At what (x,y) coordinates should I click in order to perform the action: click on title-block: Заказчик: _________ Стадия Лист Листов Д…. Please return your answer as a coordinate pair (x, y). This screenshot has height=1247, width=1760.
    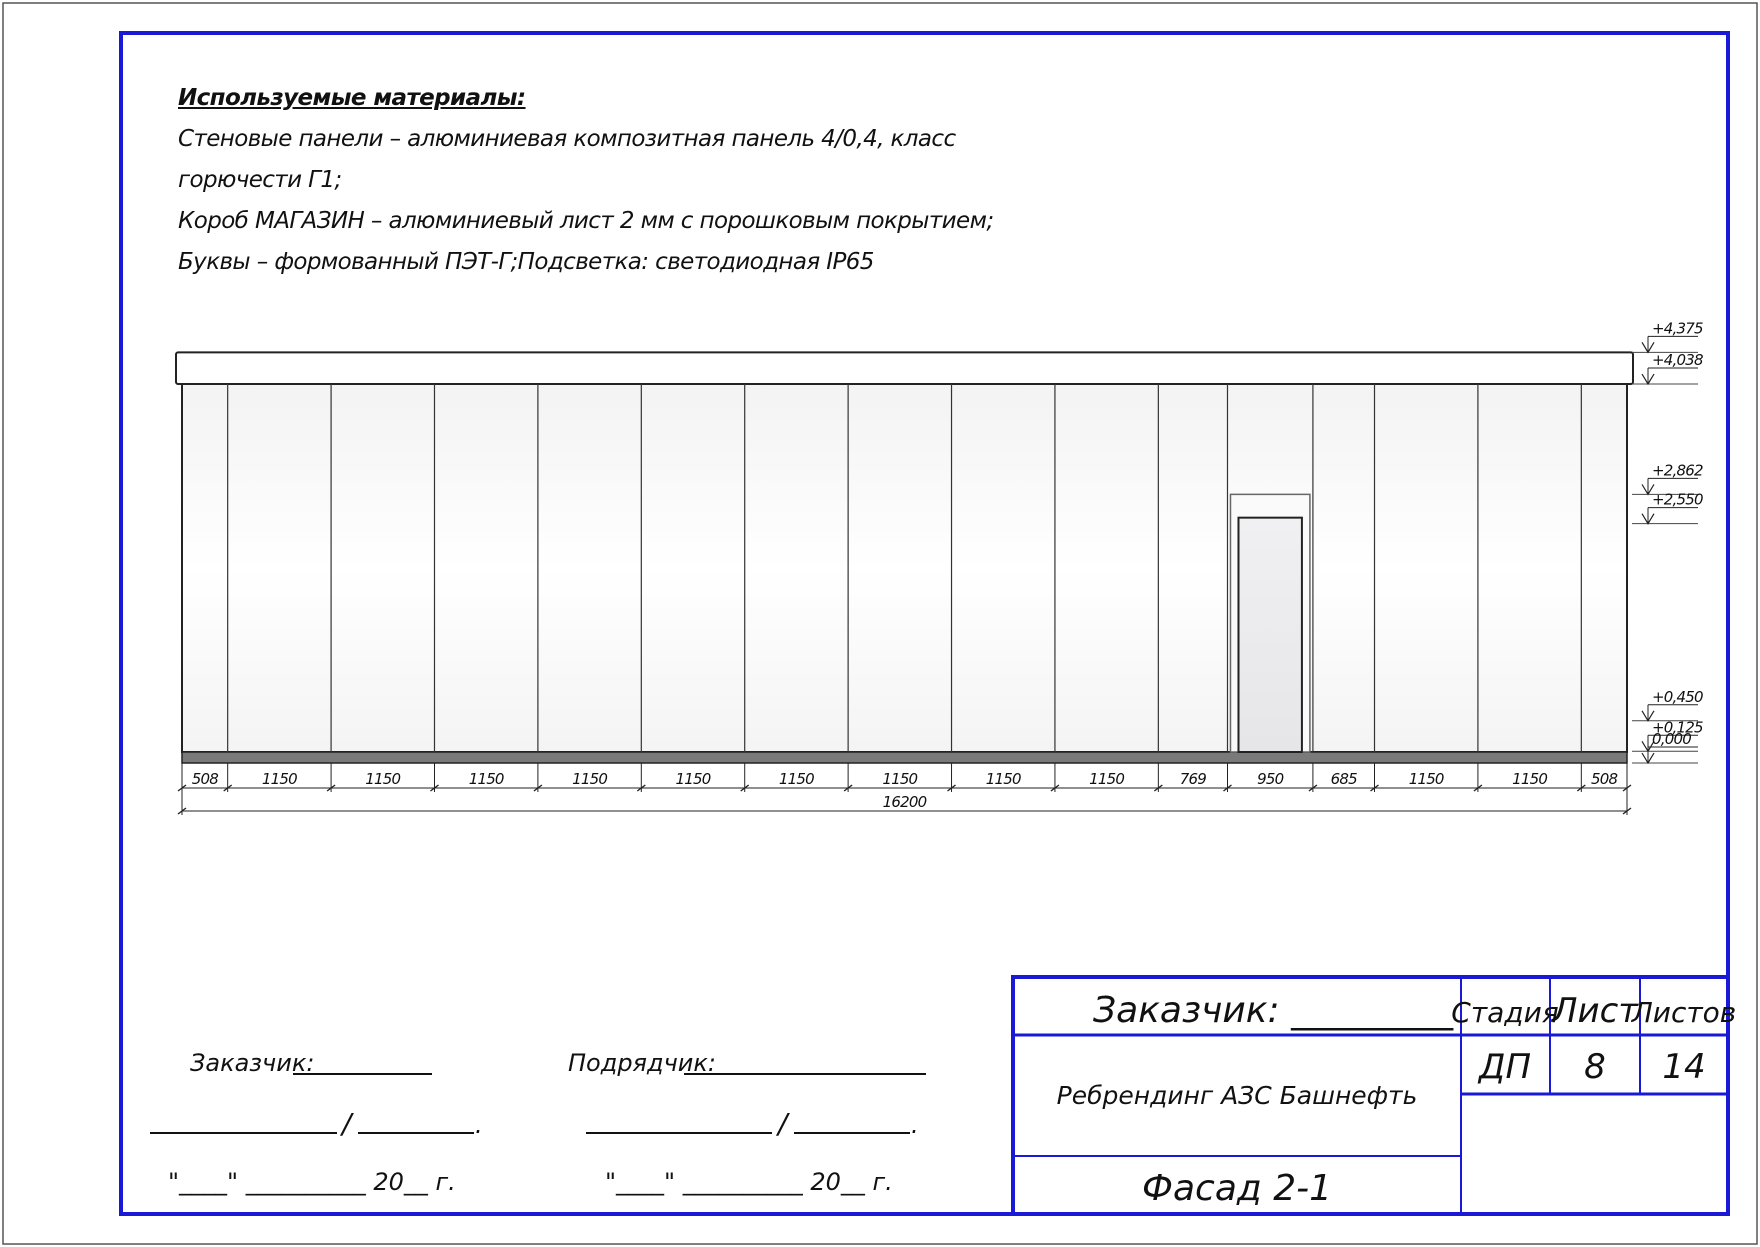
    Looking at the image, I should click on (1374, 1095).